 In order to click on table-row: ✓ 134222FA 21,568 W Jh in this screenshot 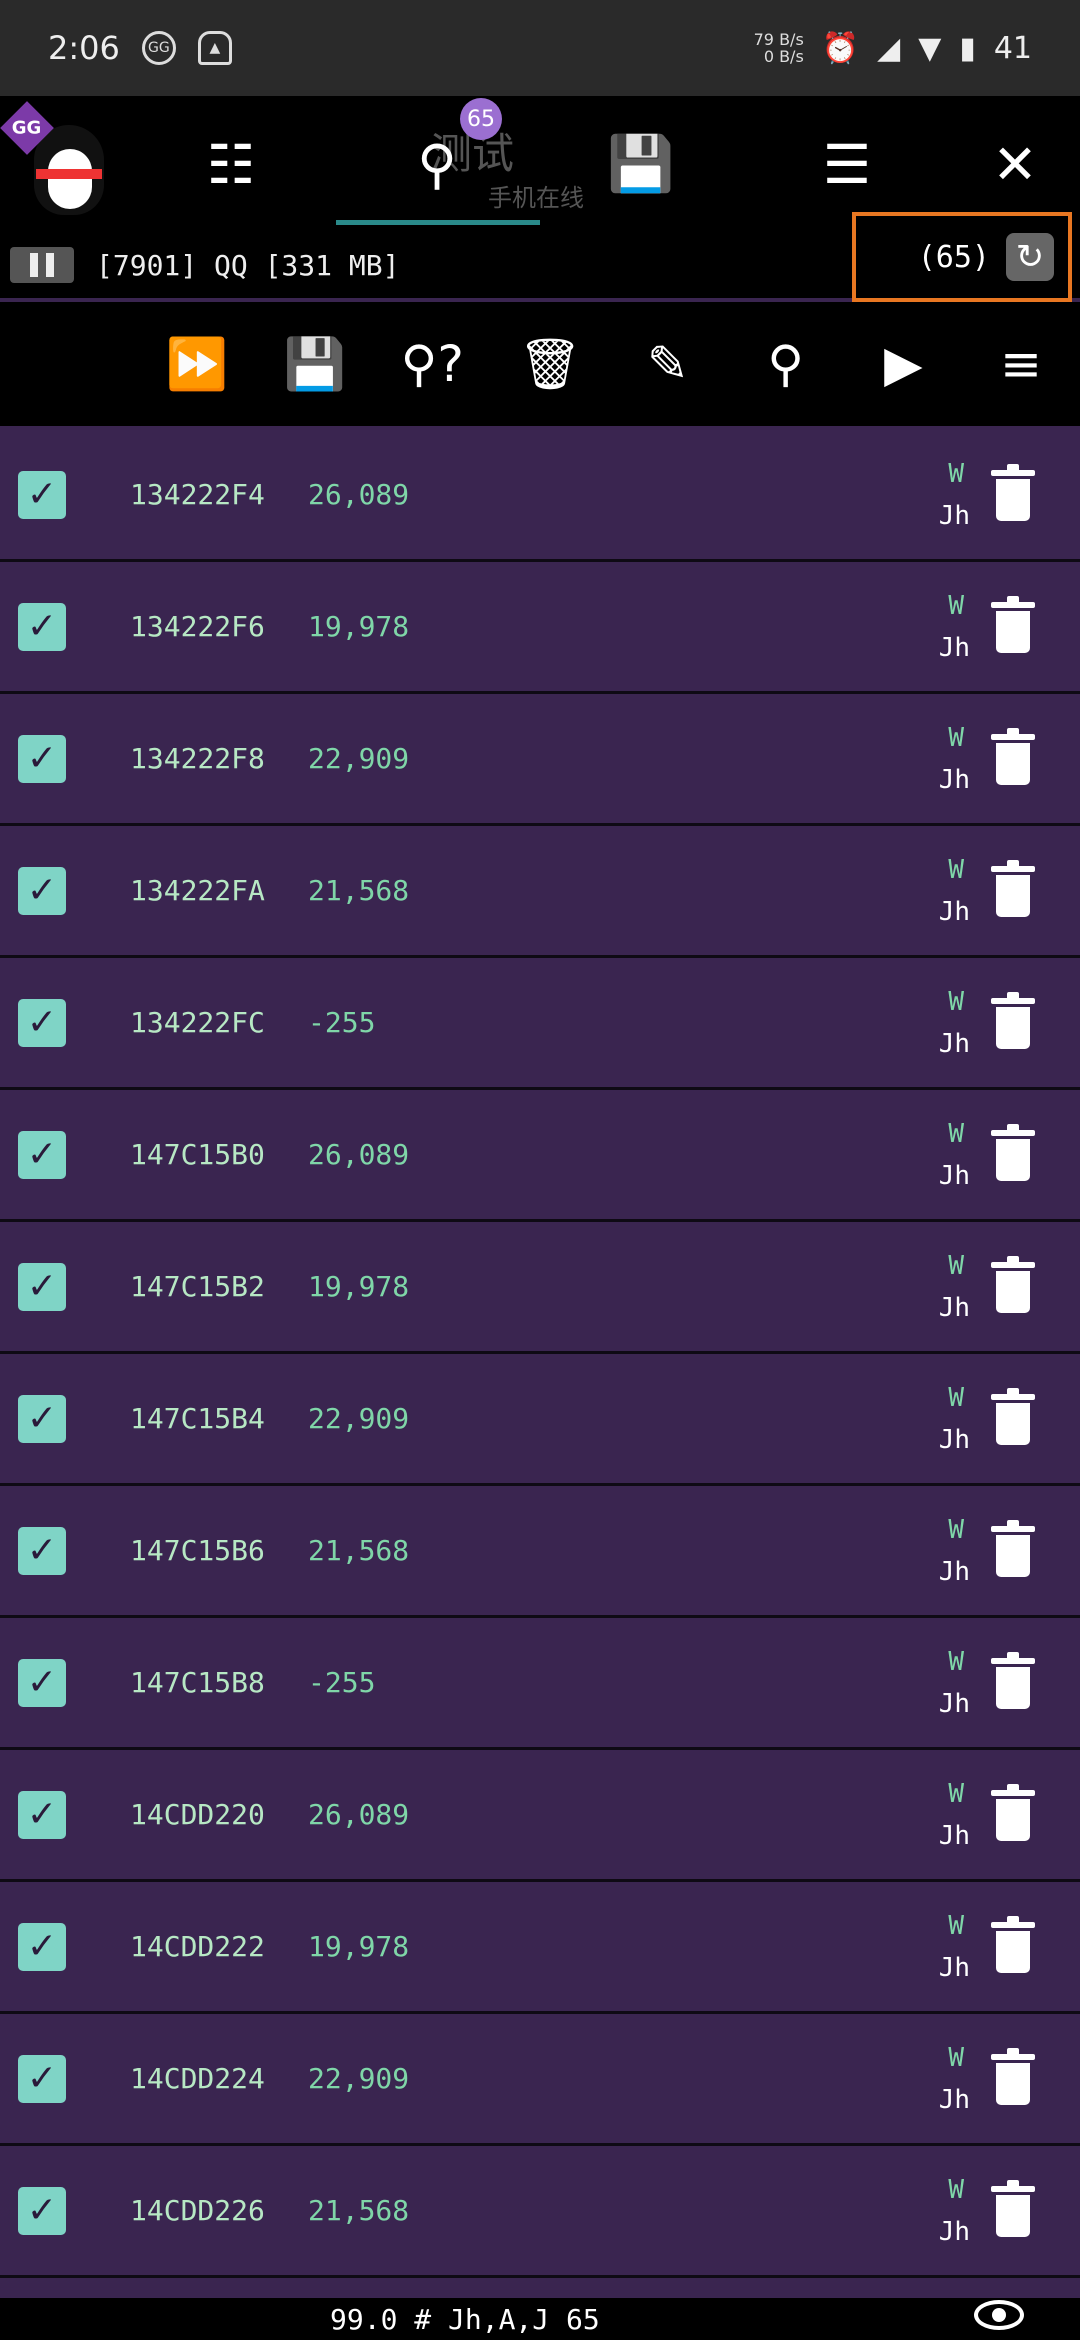, I will do `click(540, 892)`.